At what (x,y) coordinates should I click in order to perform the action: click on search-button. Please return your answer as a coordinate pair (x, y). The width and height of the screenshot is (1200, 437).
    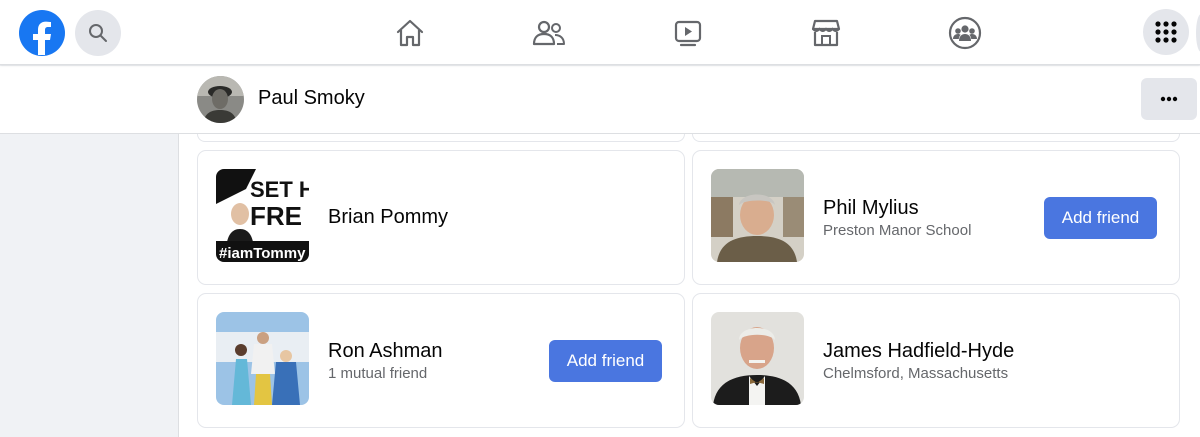
    Looking at the image, I should click on (98, 33).